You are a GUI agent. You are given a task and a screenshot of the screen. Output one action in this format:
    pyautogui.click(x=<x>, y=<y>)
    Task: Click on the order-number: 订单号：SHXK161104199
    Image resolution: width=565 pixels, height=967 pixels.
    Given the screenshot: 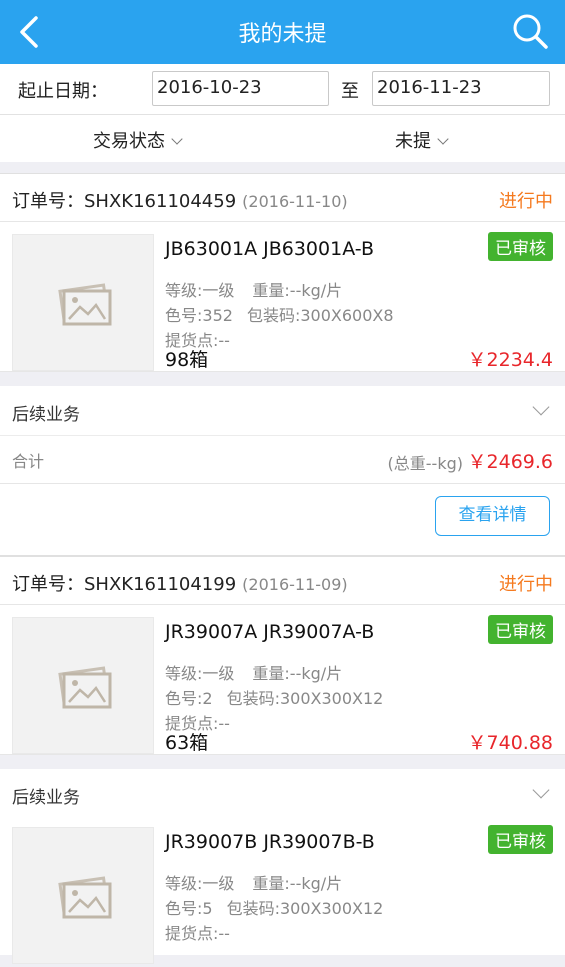 What is the action you would take?
    pyautogui.click(x=124, y=584)
    